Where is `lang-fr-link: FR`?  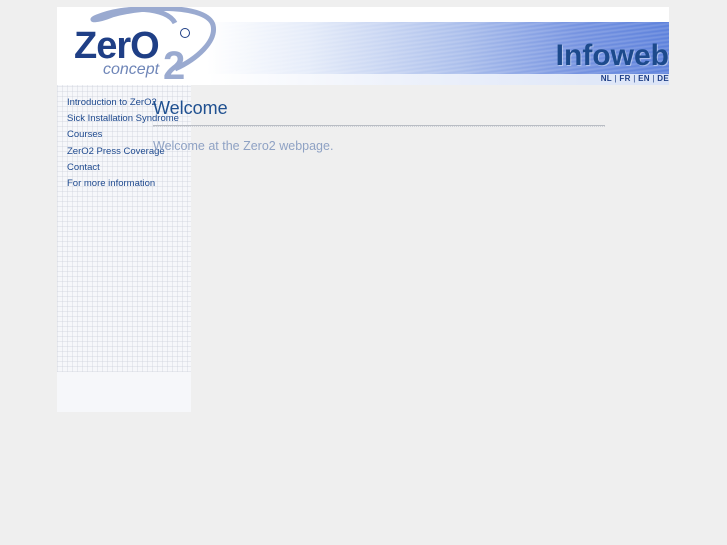 lang-fr-link: FR is located at coordinates (624, 78).